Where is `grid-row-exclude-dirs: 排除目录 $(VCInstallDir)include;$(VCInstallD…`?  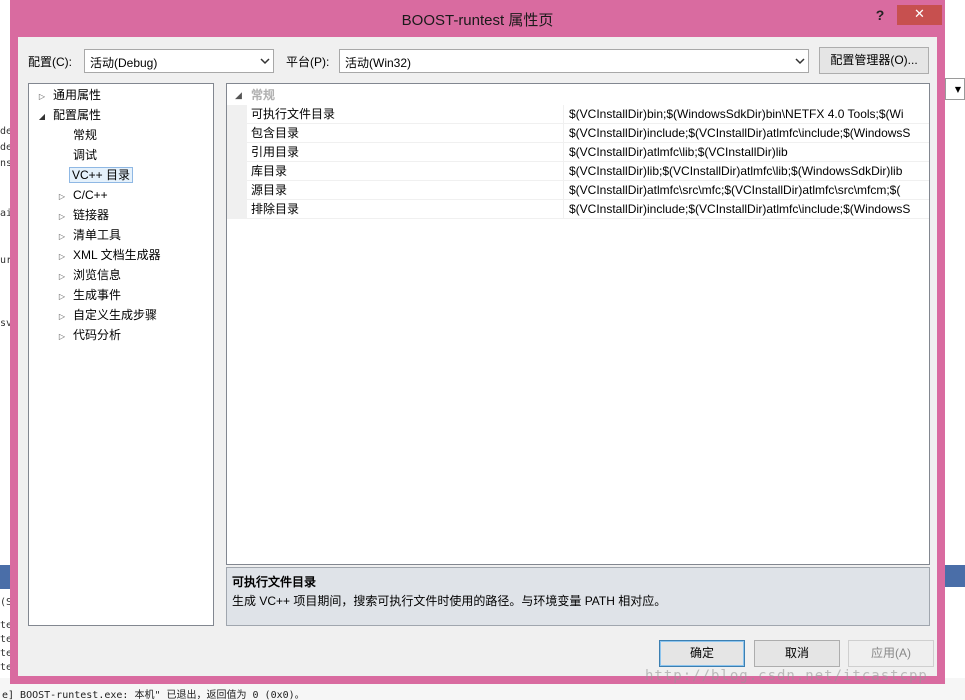
grid-row-exclude-dirs: 排除目录 $(VCInstallDir)include;$(VCInstallD… is located at coordinates (578, 209).